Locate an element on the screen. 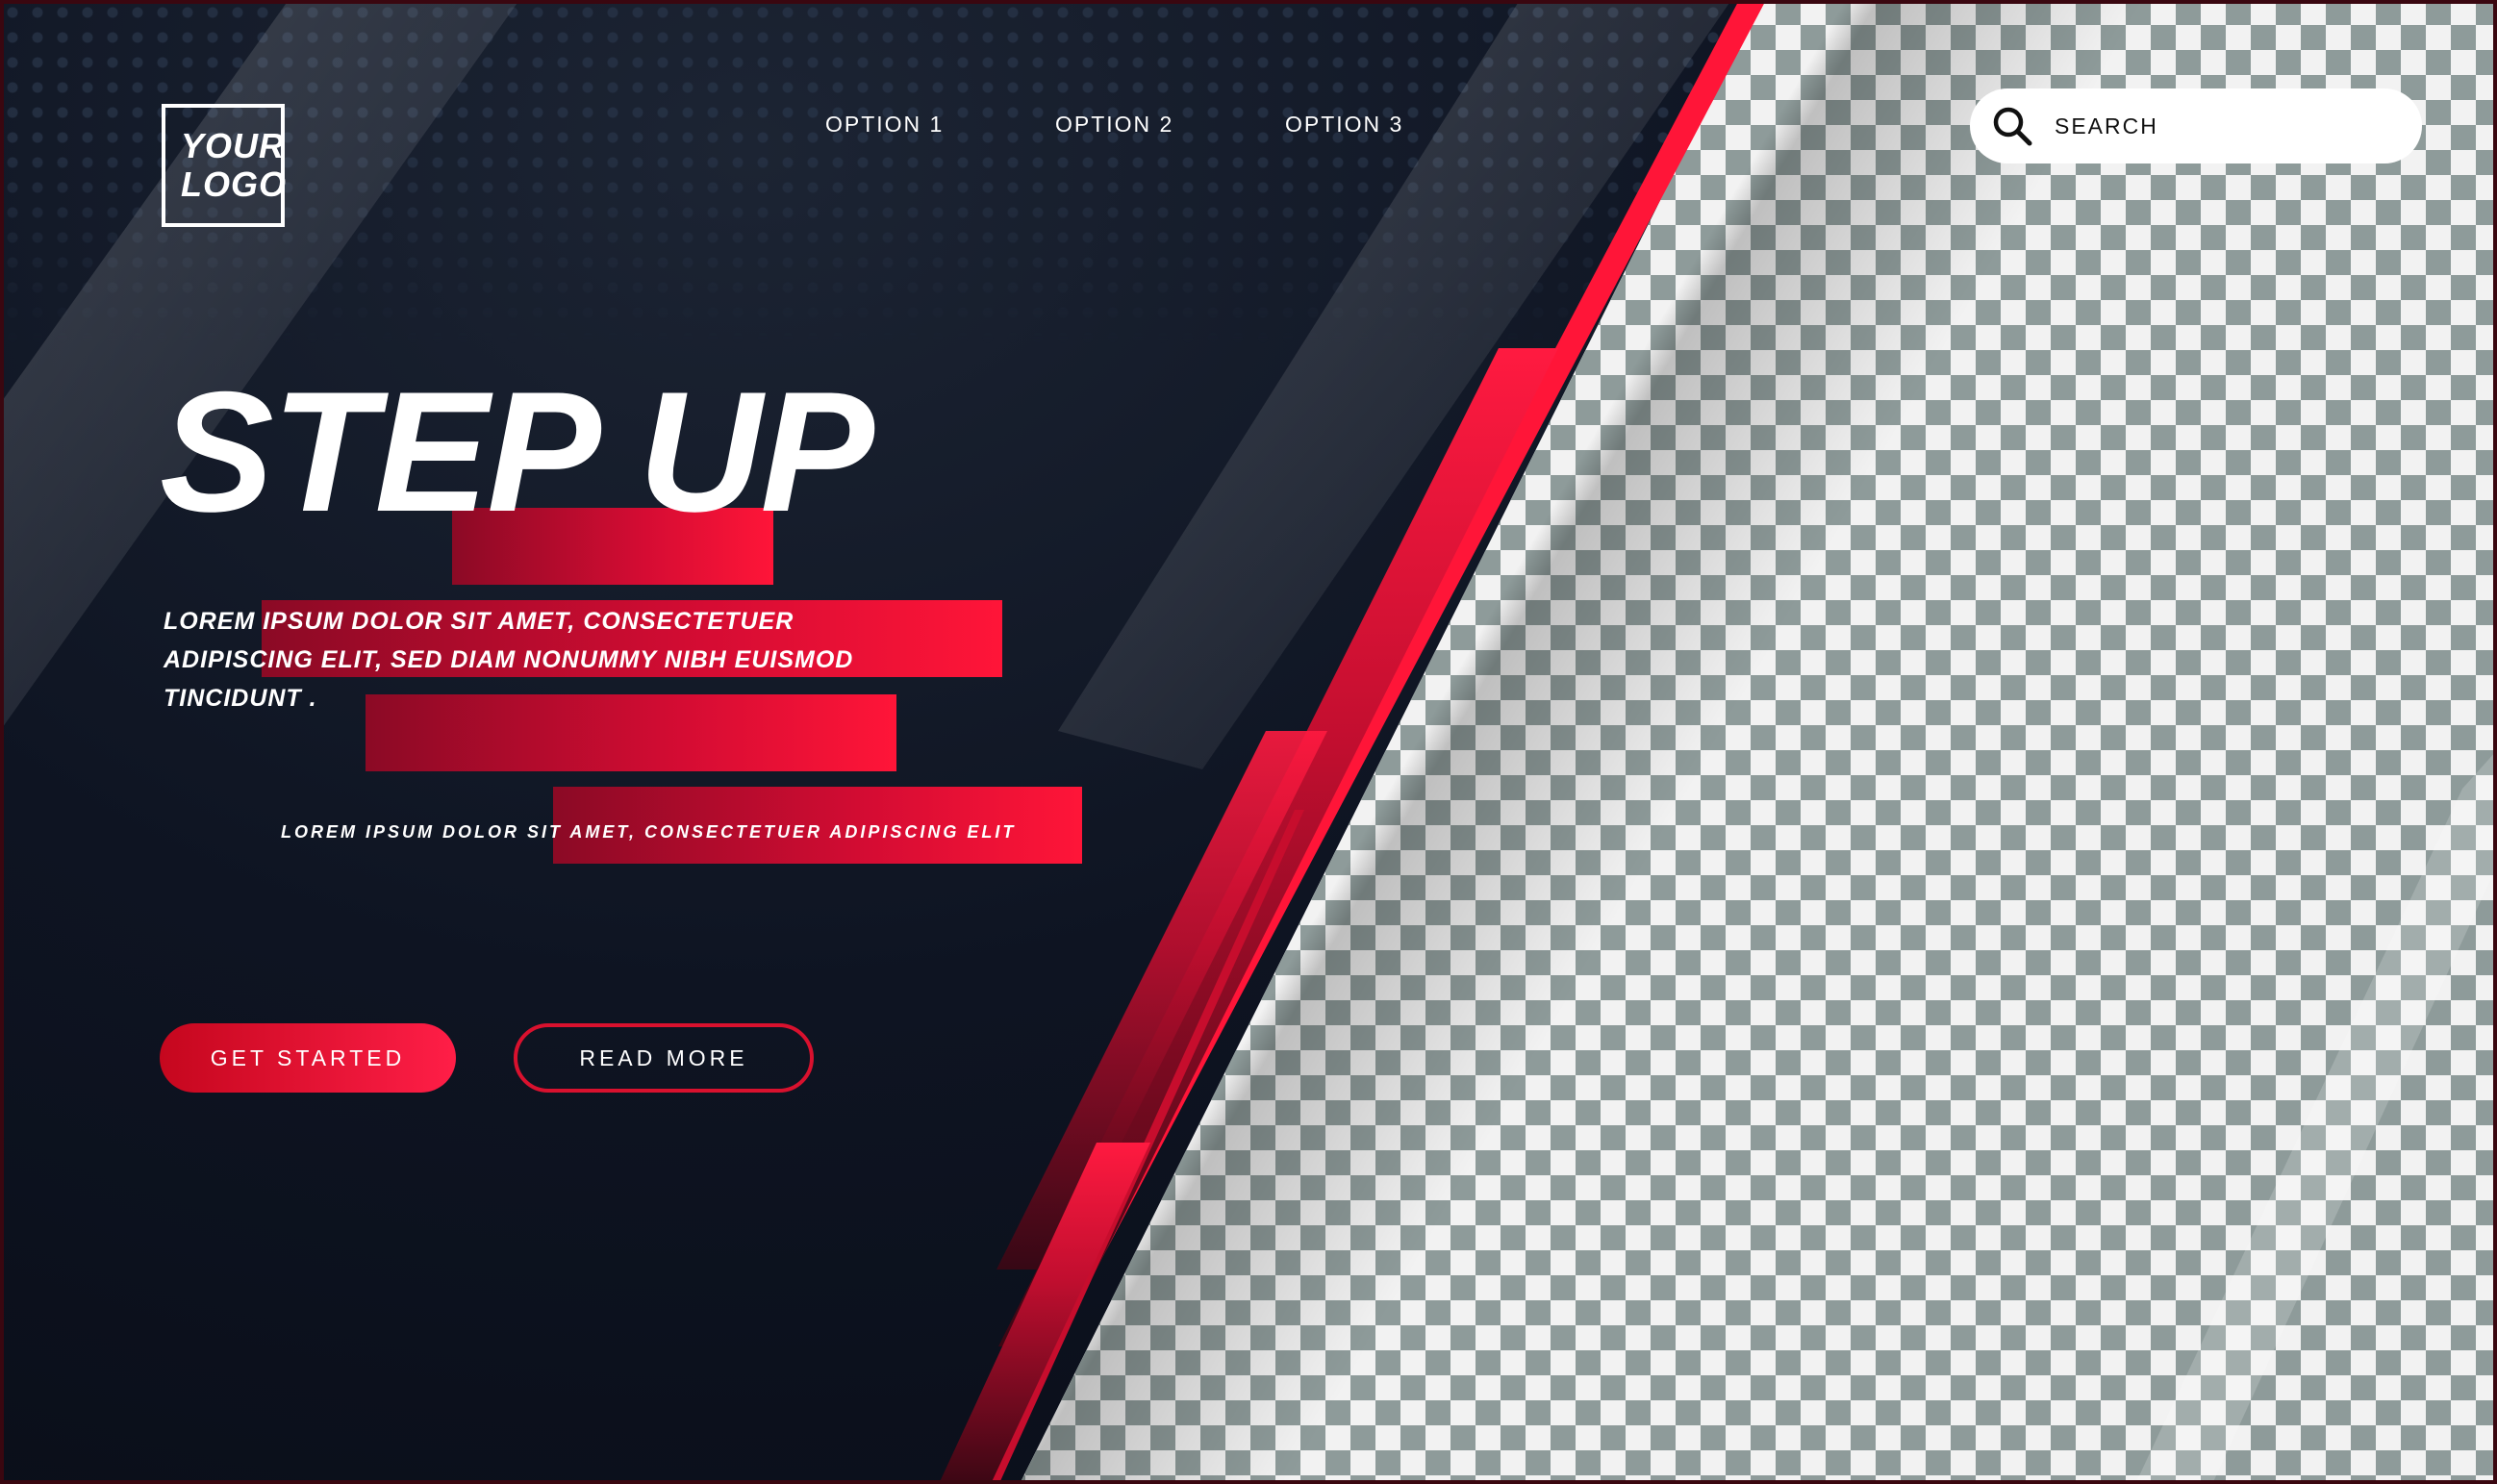 The image size is (2497, 1484). glass-highlight is located at coordinates (2316, 1117).